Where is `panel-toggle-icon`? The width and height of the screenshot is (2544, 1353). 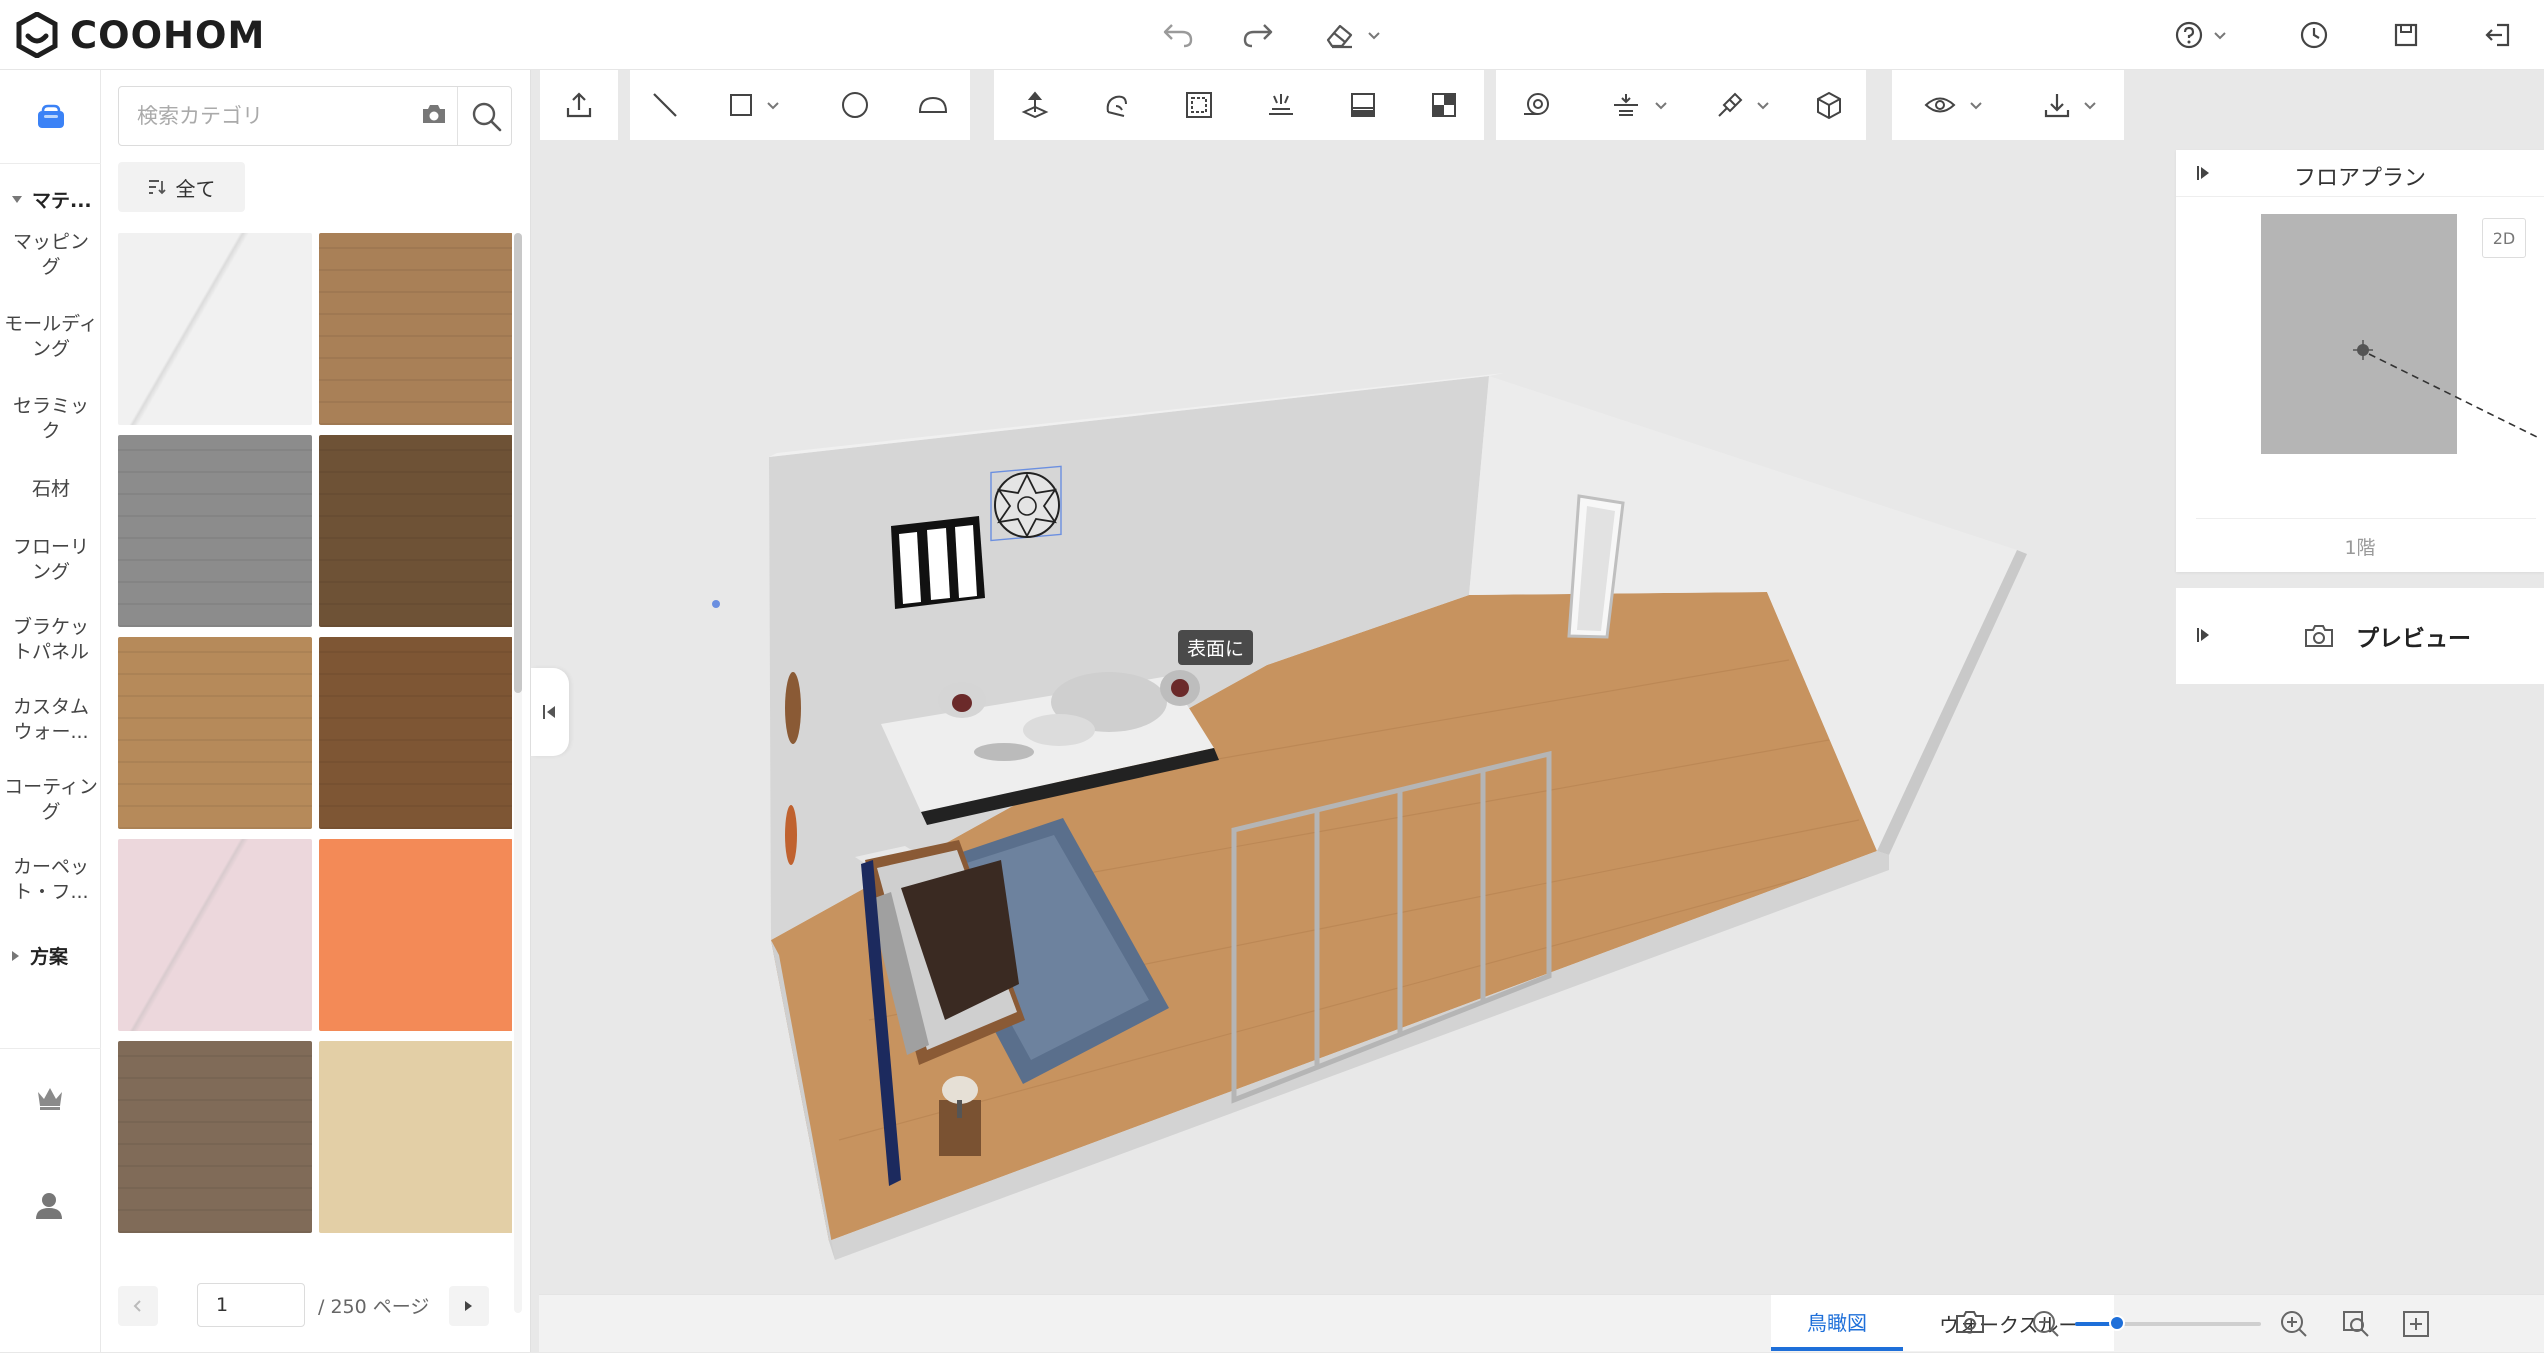
panel-toggle-icon is located at coordinates (2204, 635).